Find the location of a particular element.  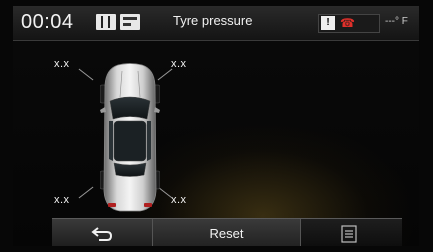

phone-call-icon: ☎ is located at coordinates (347, 23).